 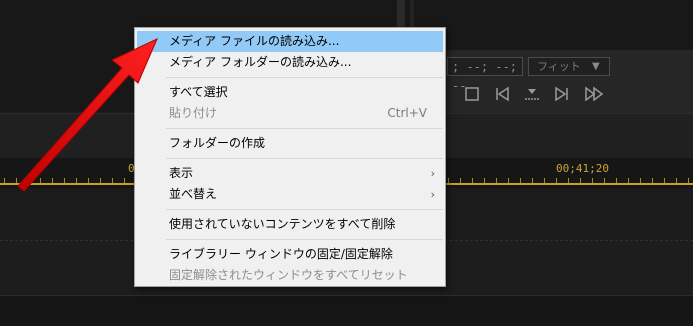 I want to click on menu-item-delete-unused: 使用されていないコンテンツをすべて削除, so click(x=290, y=224).